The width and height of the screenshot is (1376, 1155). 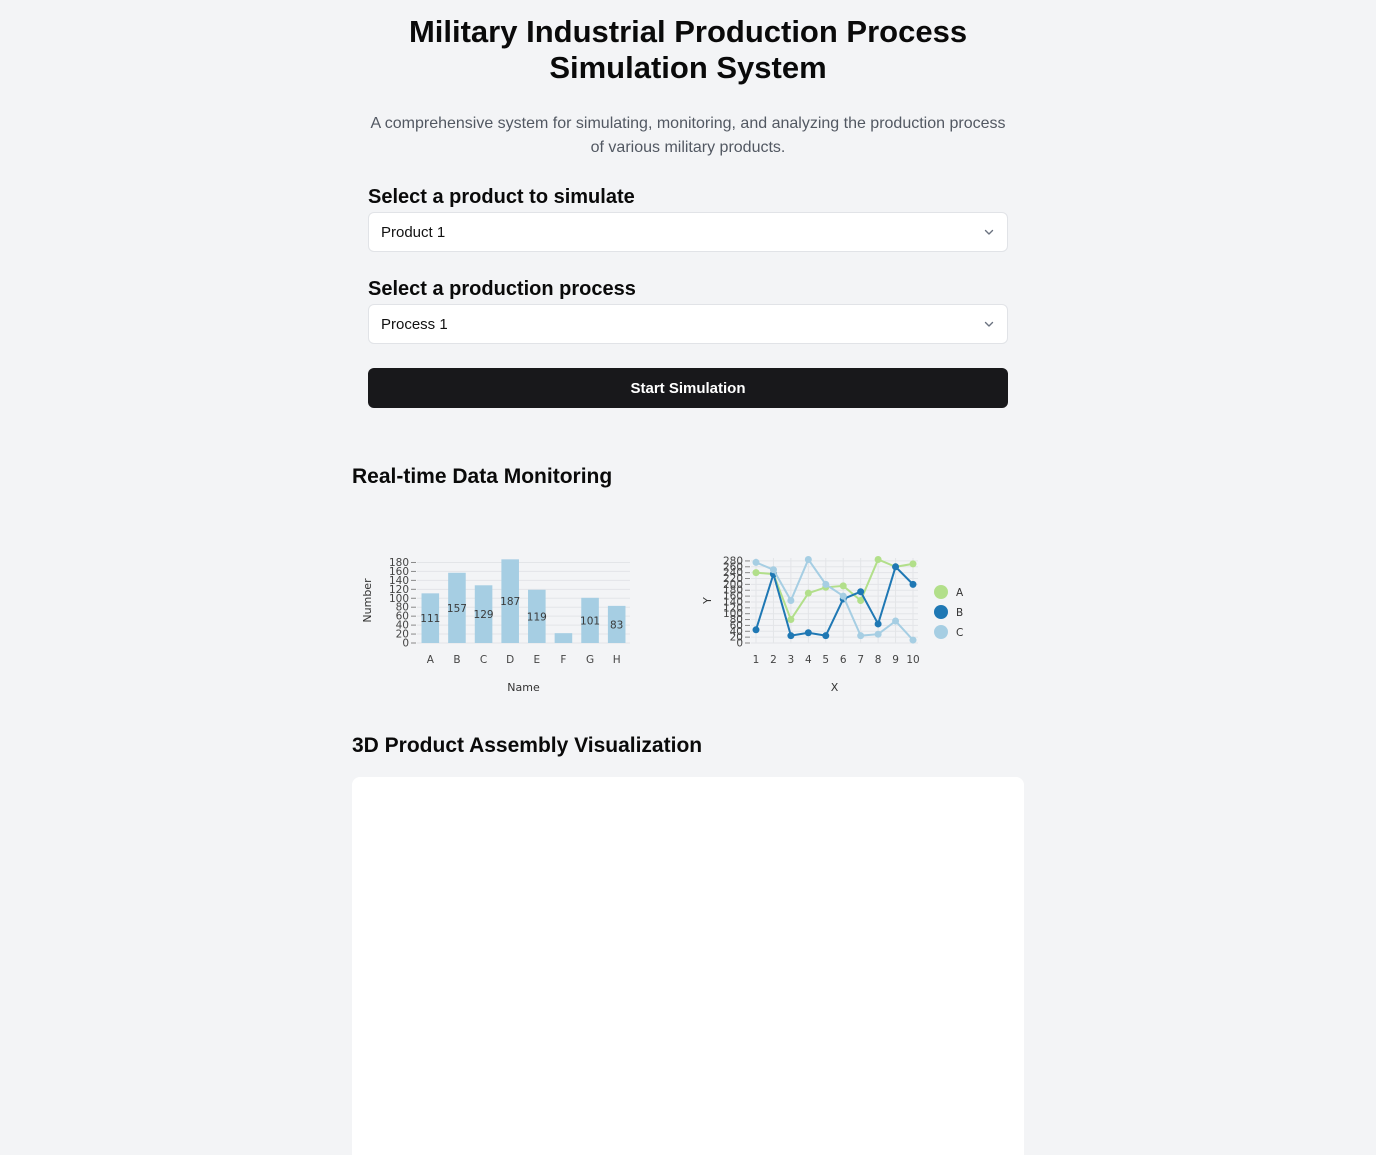 I want to click on x-tick-label: 3, so click(x=791, y=660).